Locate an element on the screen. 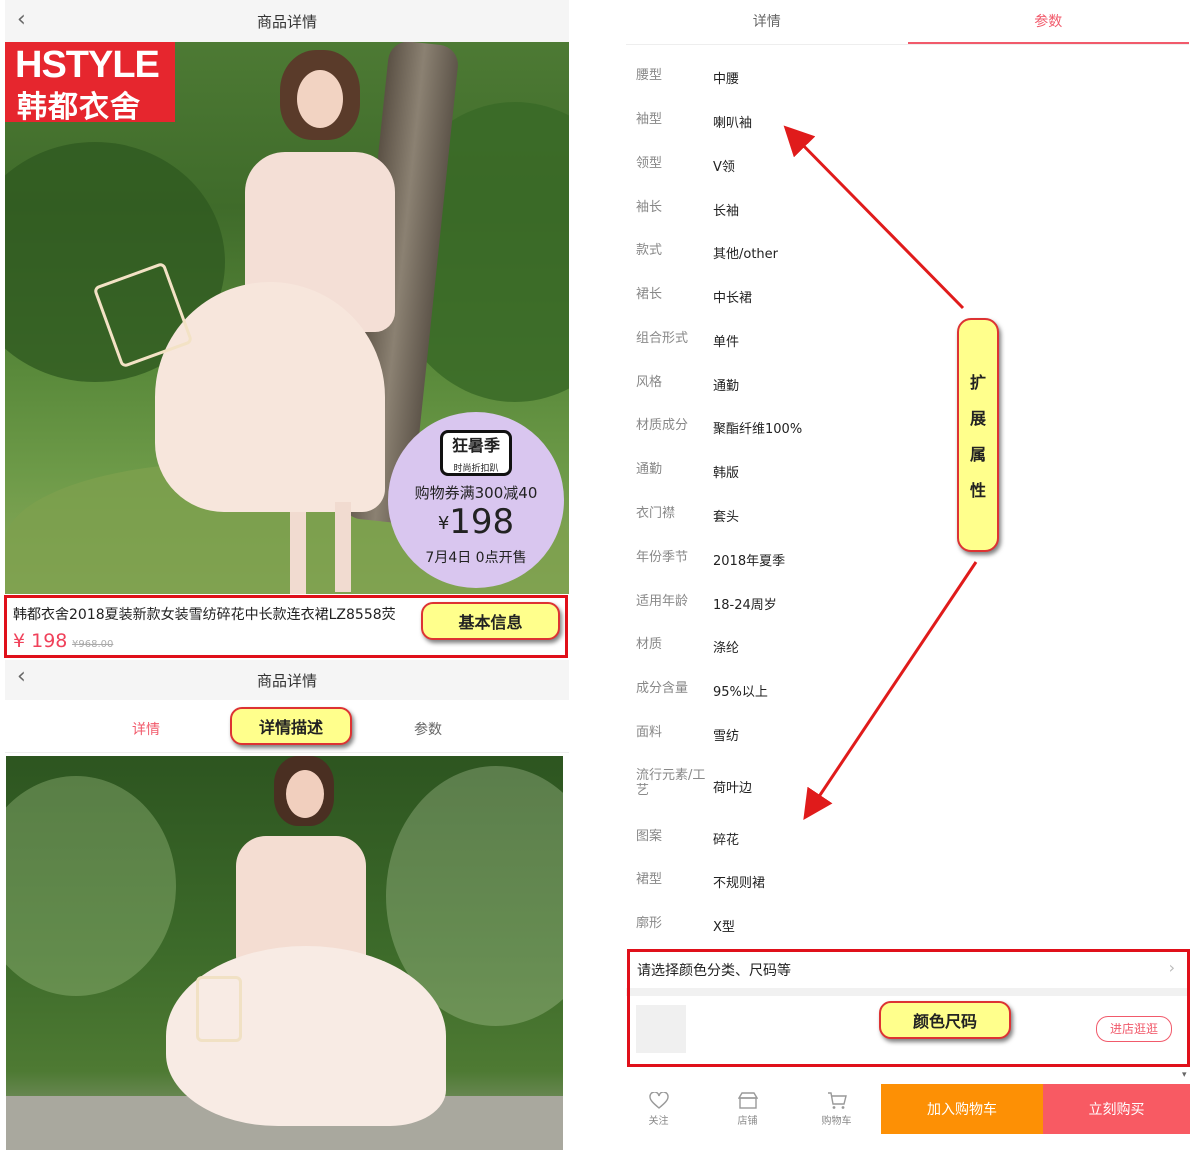 Image resolution: width=1199 pixels, height=1156 pixels. add-to-cart-button: 加入购物车 is located at coordinates (962, 1109).